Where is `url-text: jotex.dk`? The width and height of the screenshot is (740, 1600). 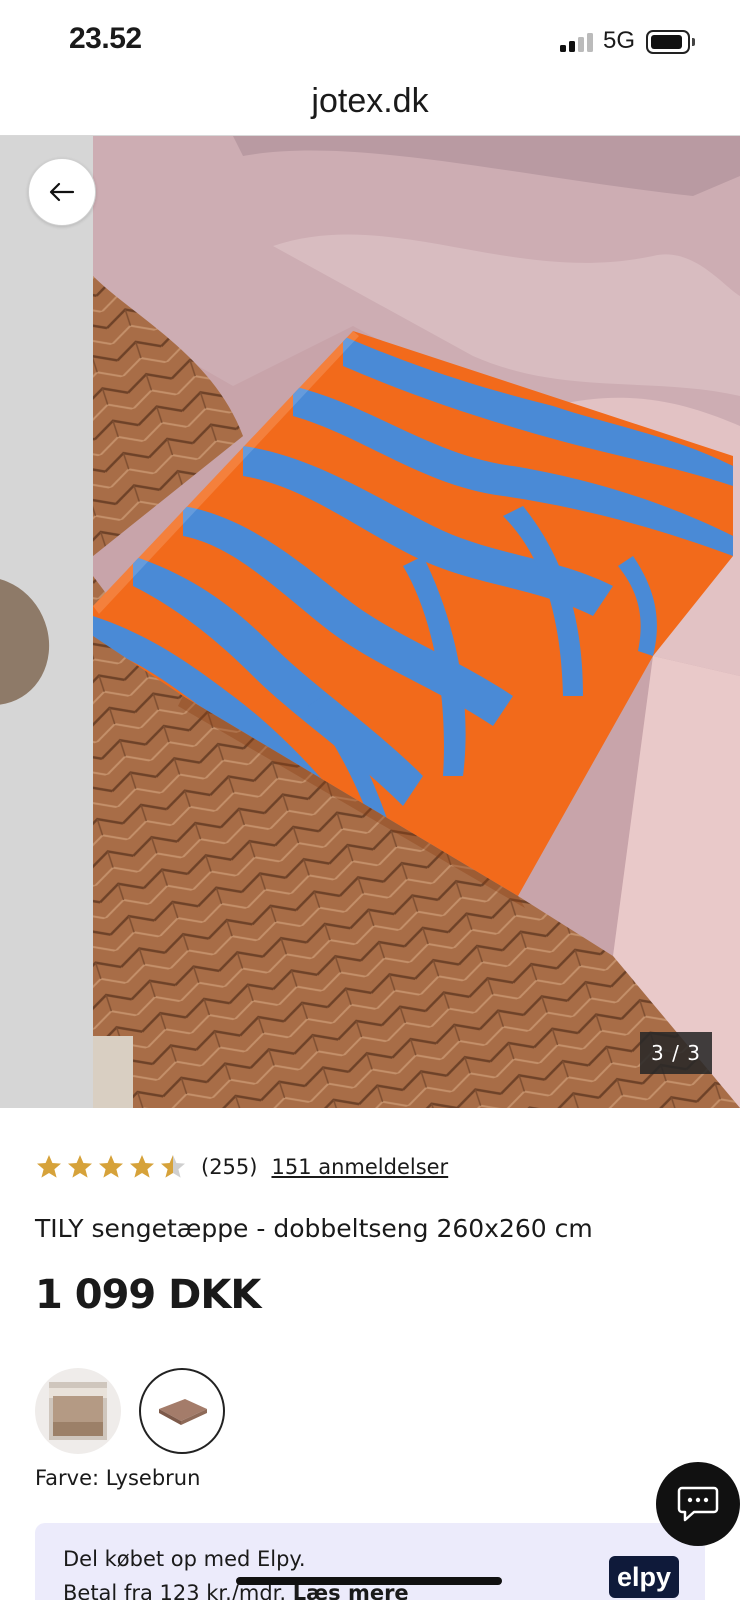 url-text: jotex.dk is located at coordinates (370, 101).